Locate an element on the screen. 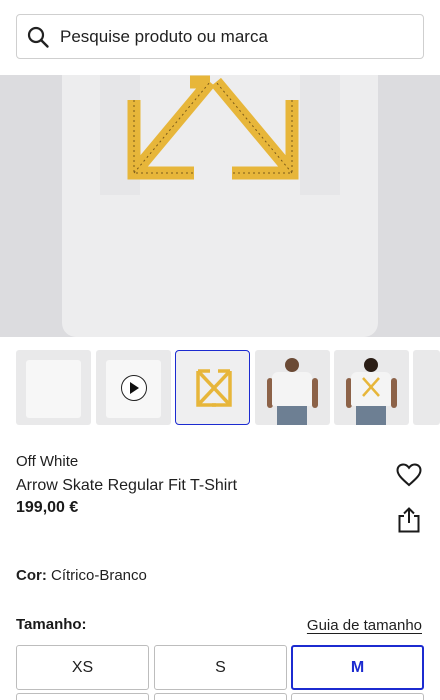 The image size is (440, 700). thumbnail-model-front is located at coordinates (292, 387).